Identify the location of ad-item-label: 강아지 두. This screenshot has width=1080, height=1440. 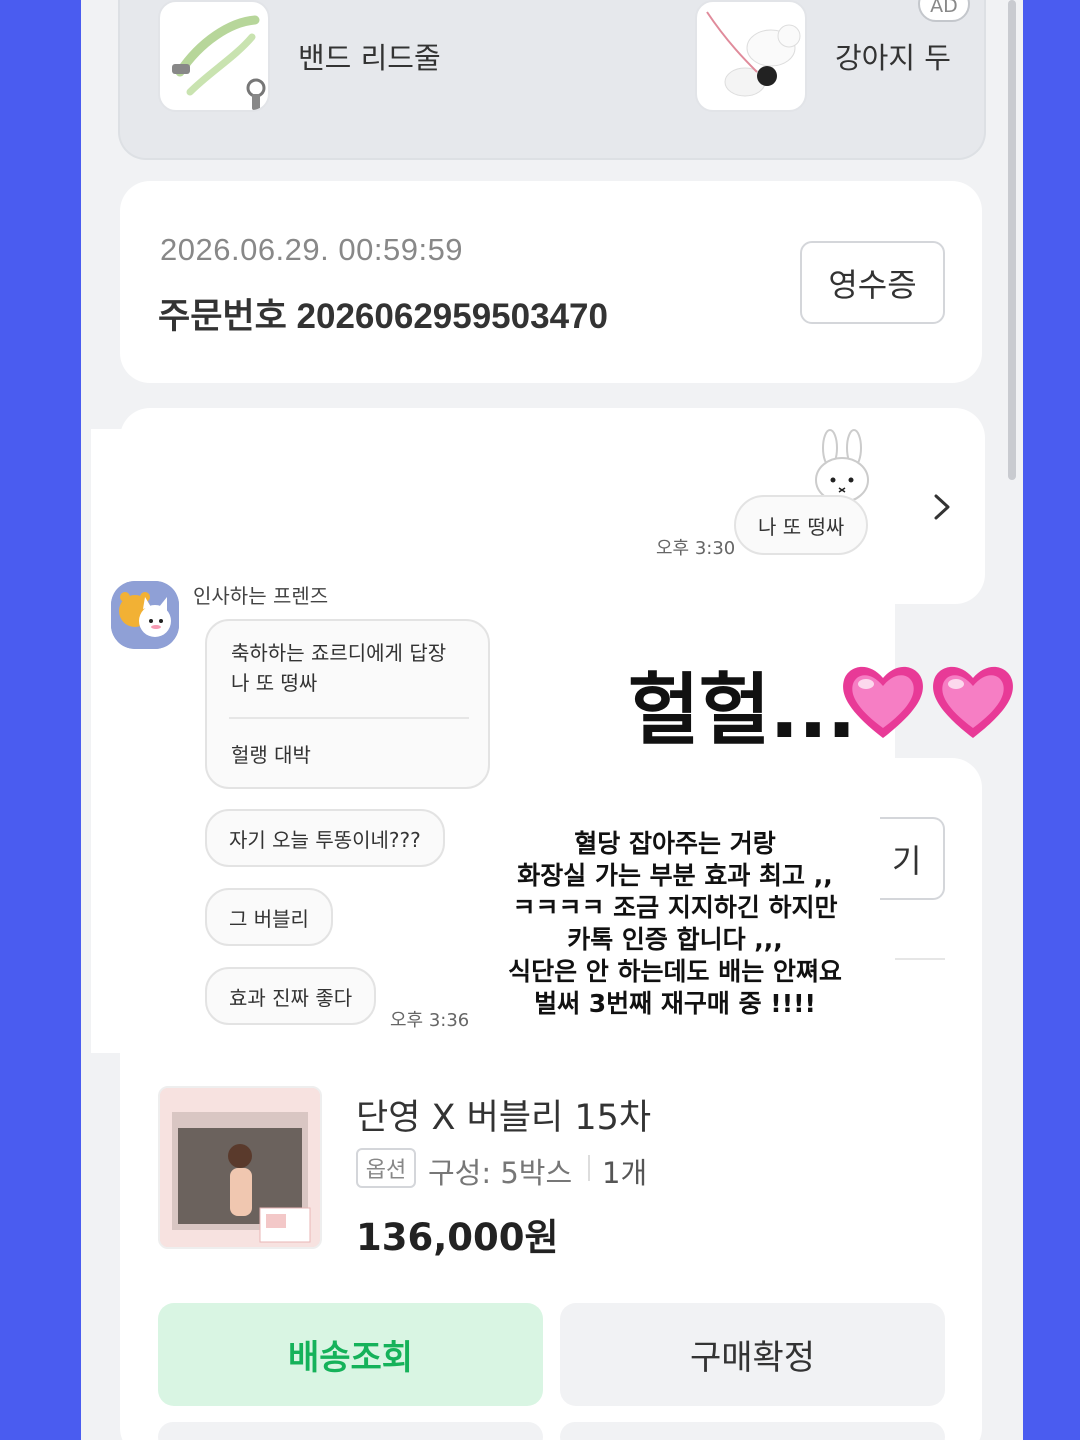
(893, 58).